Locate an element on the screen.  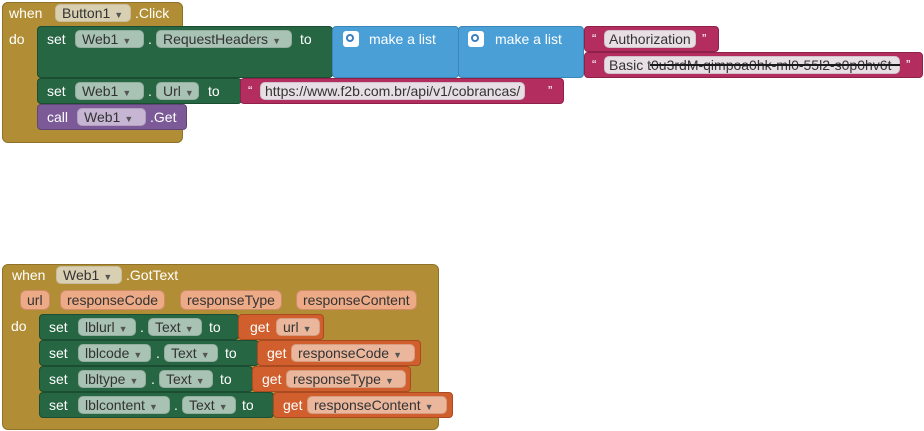
redaction-strike is located at coordinates (775, 65).